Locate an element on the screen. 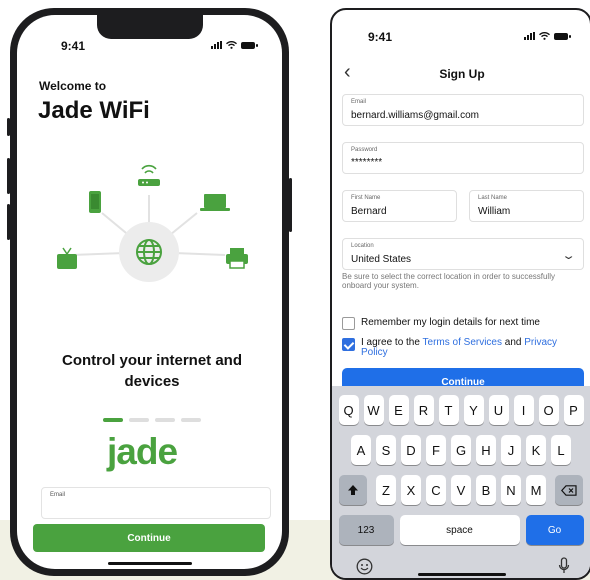 Image resolution: width=590 pixels, height=580 pixels. key: J is located at coordinates (511, 450).